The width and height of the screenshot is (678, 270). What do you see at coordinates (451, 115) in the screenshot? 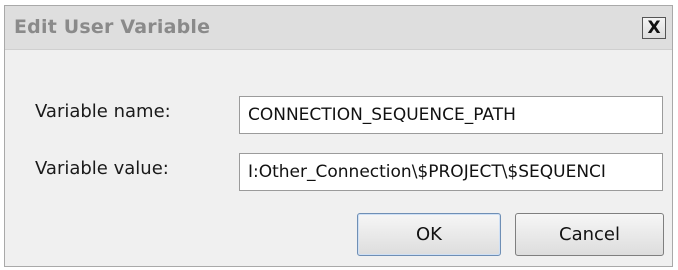
I see `variable-name-input: CONNECTION_SEQUENCE_PATH` at bounding box center [451, 115].